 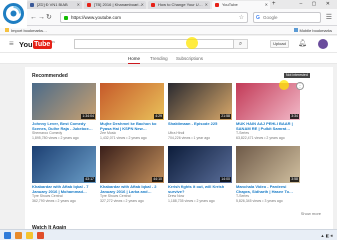 What do you see at coordinates (168, 234) in the screenshot?
I see `os-taskbar: ▲ ◧ 🔊︎` at bounding box center [168, 234].